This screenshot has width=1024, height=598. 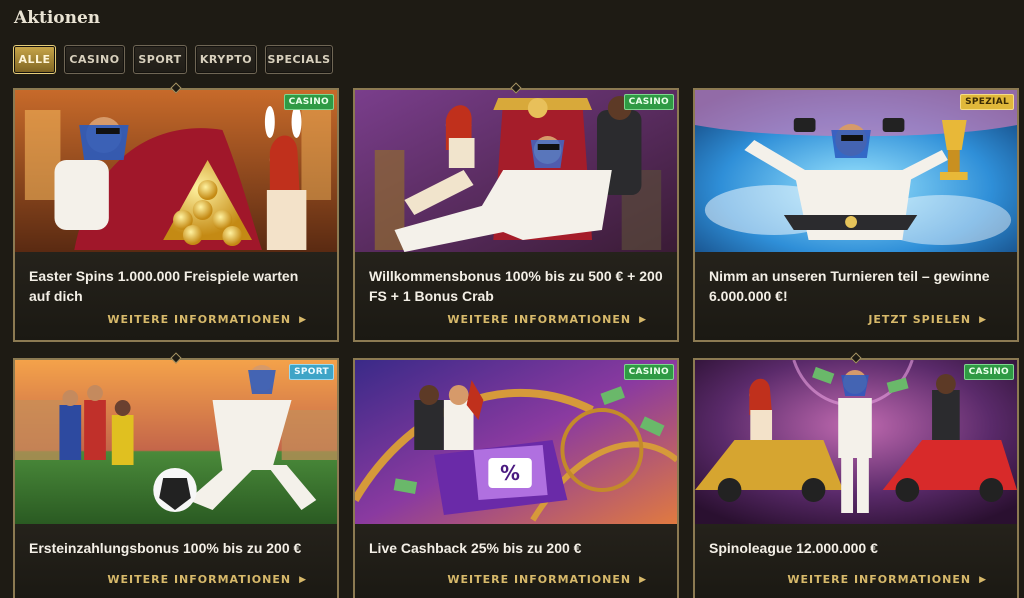 What do you see at coordinates (94, 59) in the screenshot?
I see `filter-casino-button: CASINO` at bounding box center [94, 59].